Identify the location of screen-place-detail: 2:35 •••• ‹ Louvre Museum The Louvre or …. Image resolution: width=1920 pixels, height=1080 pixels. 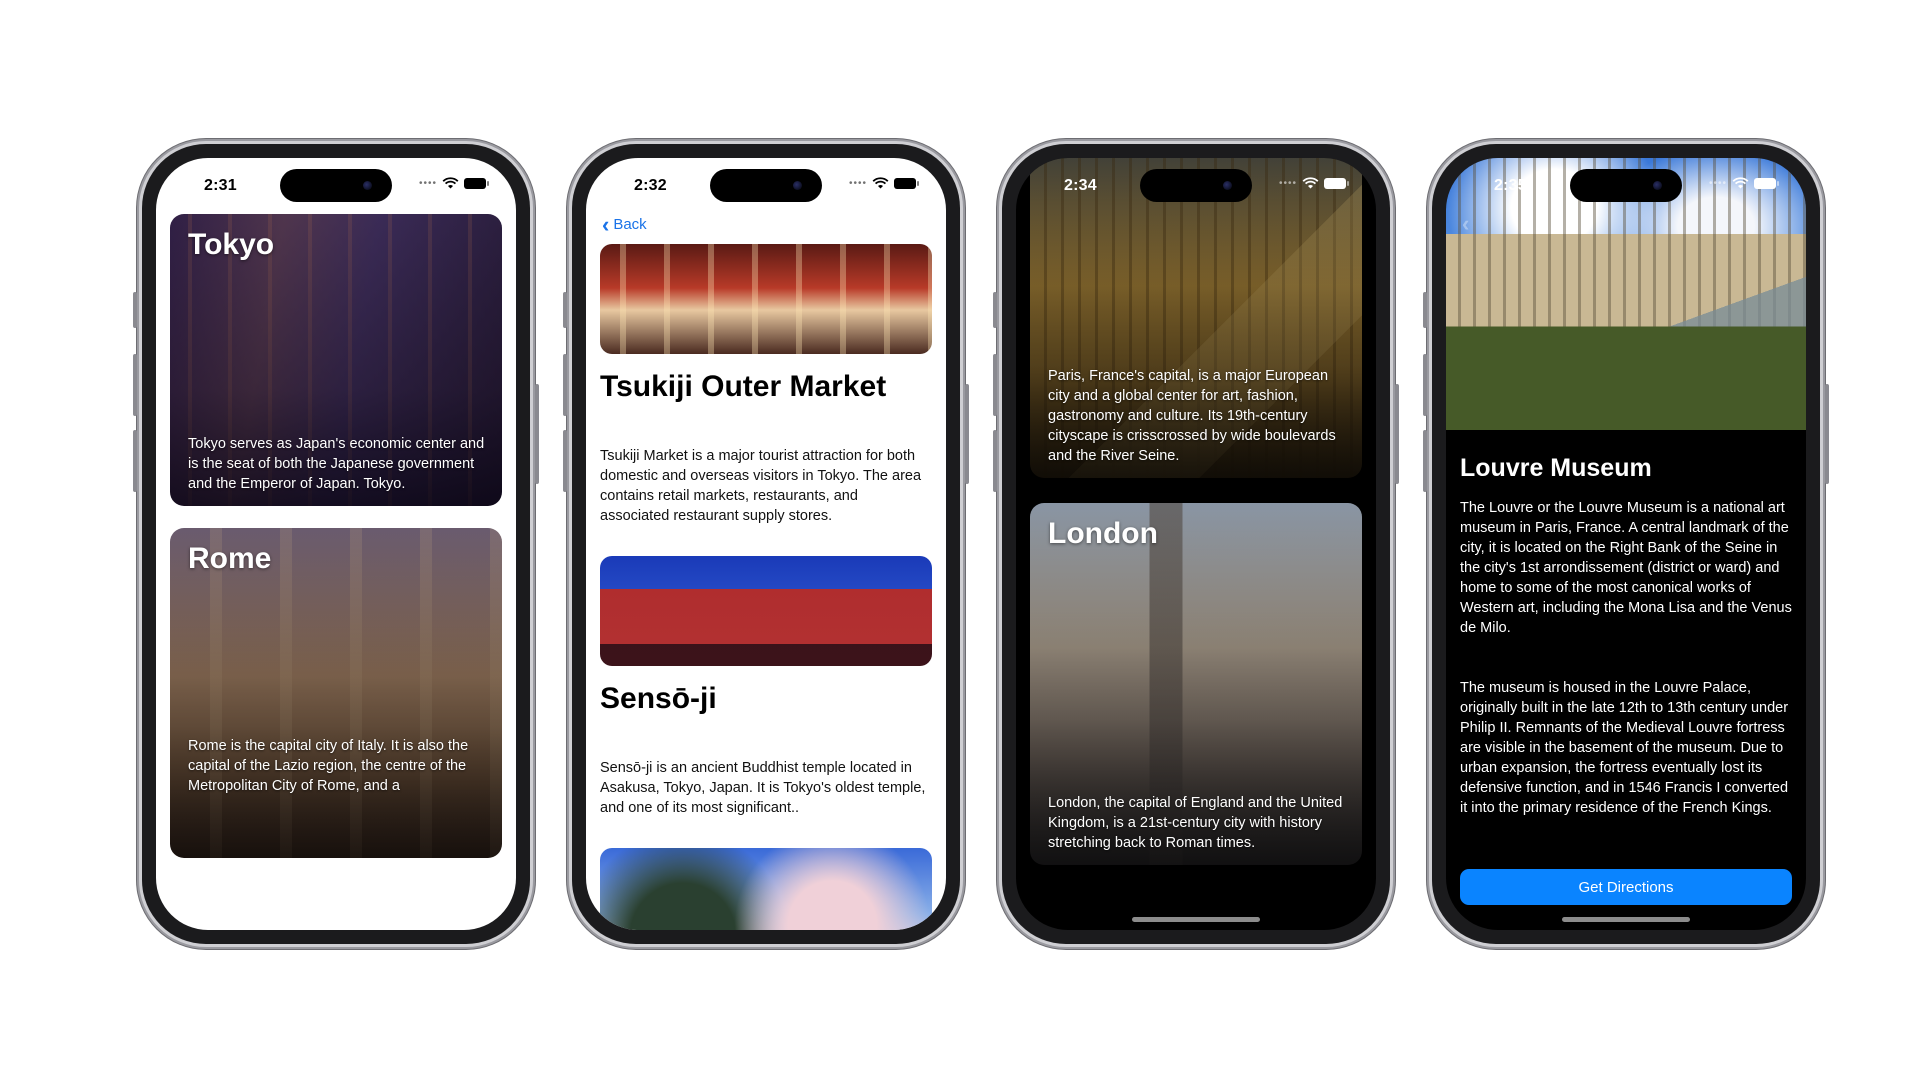
(1626, 544).